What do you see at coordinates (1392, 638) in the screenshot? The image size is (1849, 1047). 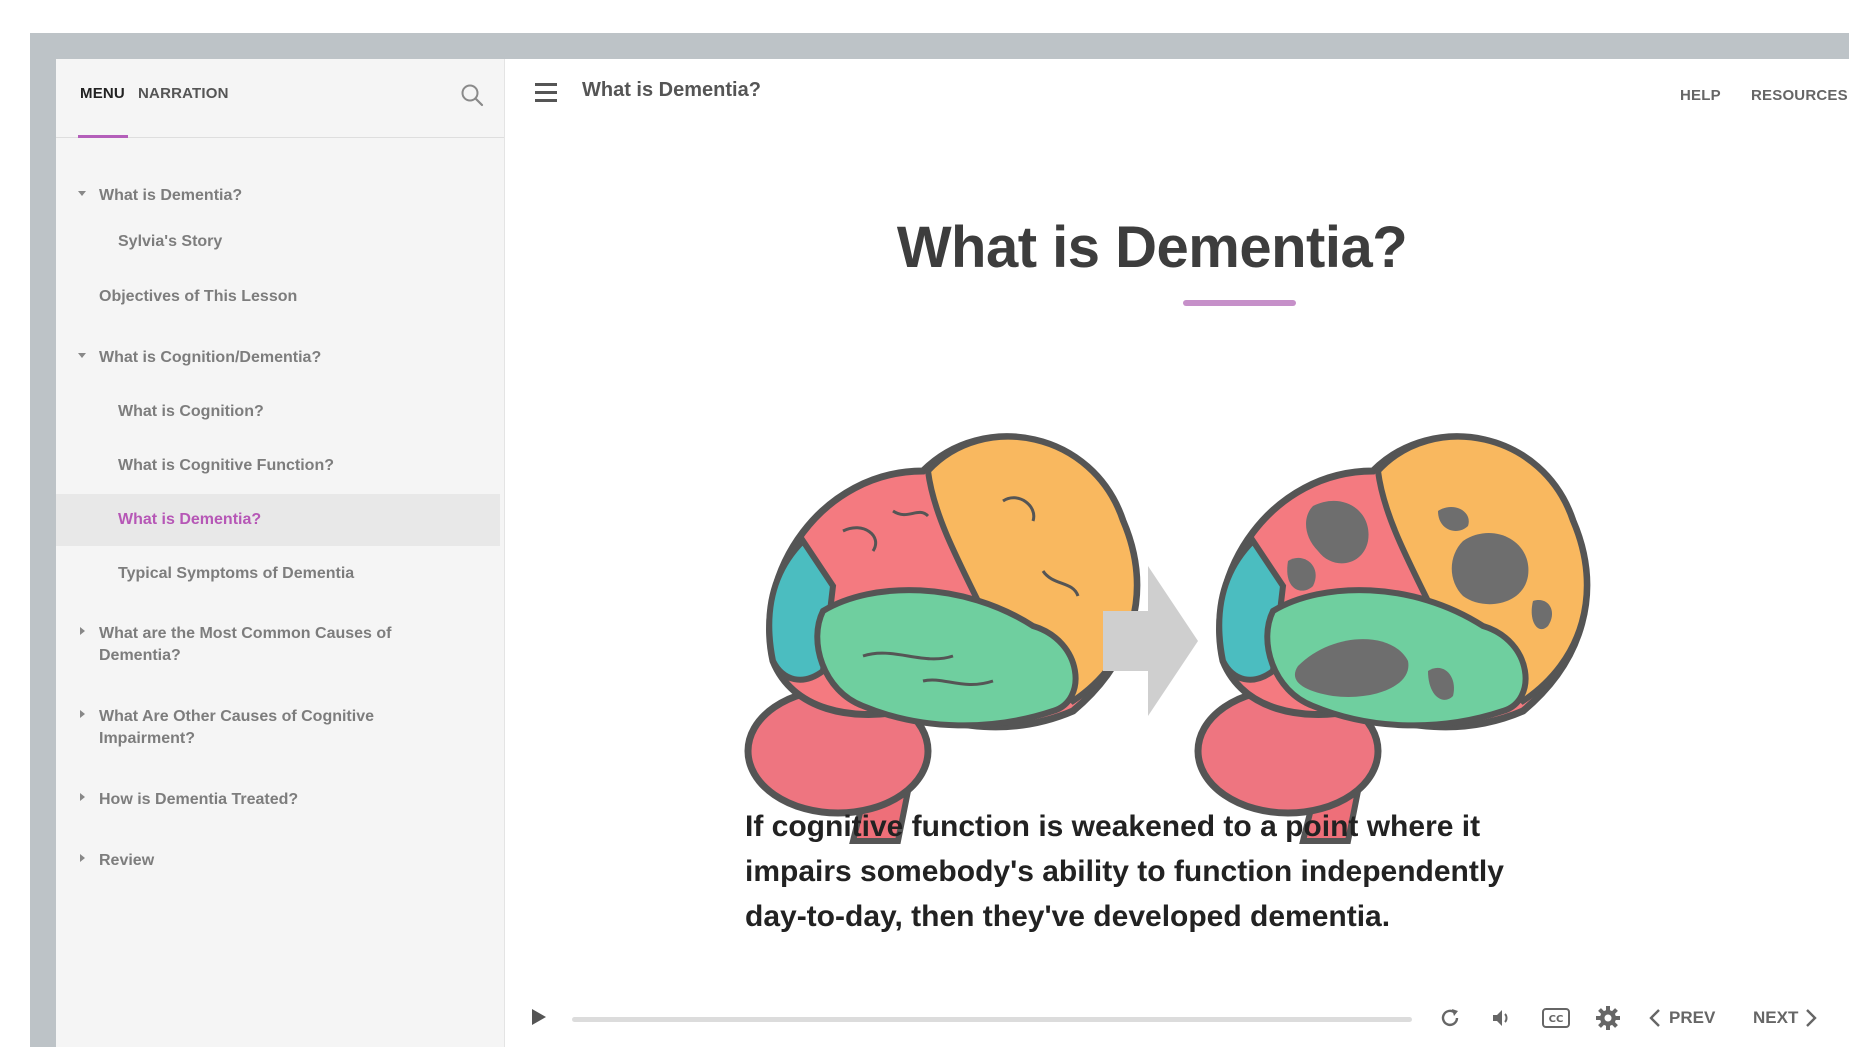 I see `dementia-brain-image` at bounding box center [1392, 638].